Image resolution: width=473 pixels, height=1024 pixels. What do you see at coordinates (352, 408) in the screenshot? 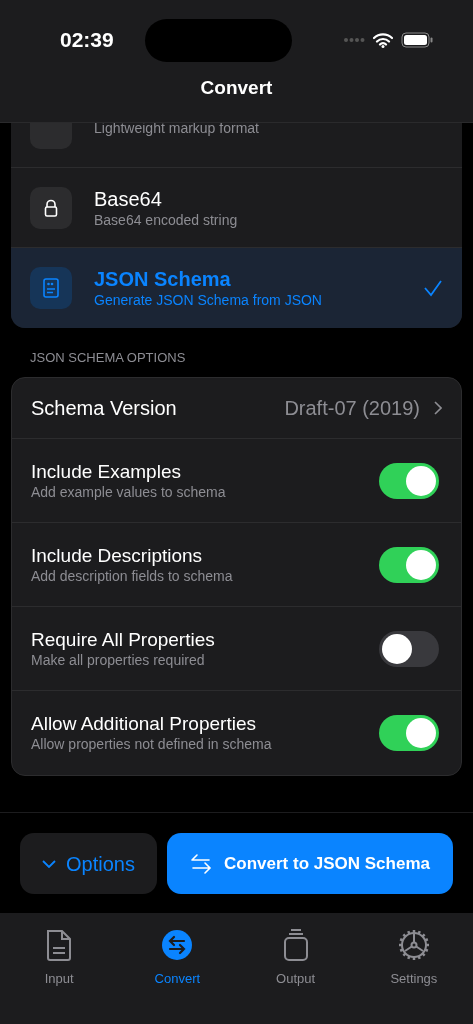
I see `setting-value: Draft-07 (2019)` at bounding box center [352, 408].